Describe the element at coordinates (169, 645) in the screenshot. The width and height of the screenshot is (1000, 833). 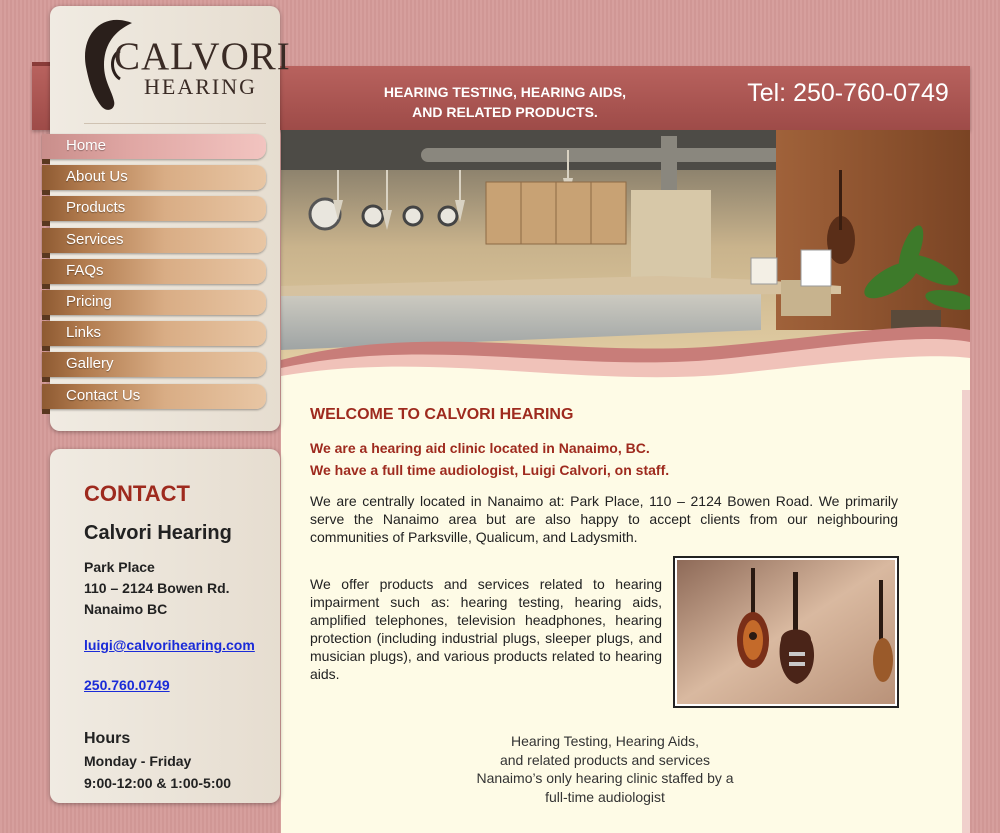
I see `email-link: luigi@calvorihearing.com` at that location.